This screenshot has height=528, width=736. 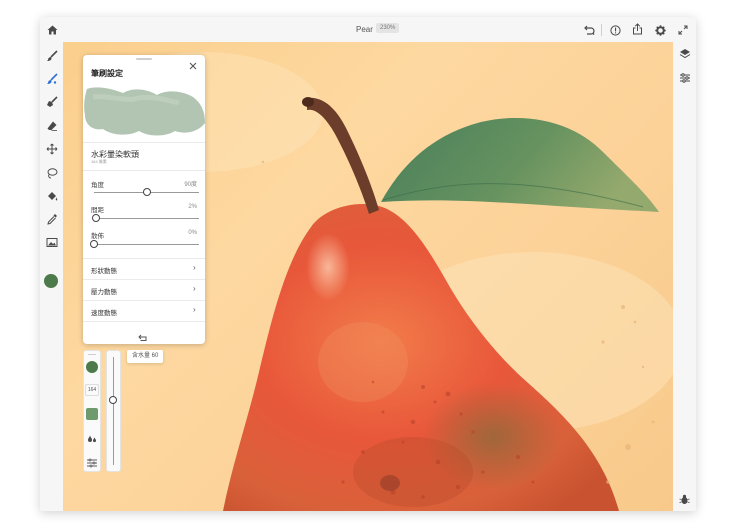 What do you see at coordinates (104, 312) in the screenshot?
I see `velocity-dynamics-item: 速度動態` at bounding box center [104, 312].